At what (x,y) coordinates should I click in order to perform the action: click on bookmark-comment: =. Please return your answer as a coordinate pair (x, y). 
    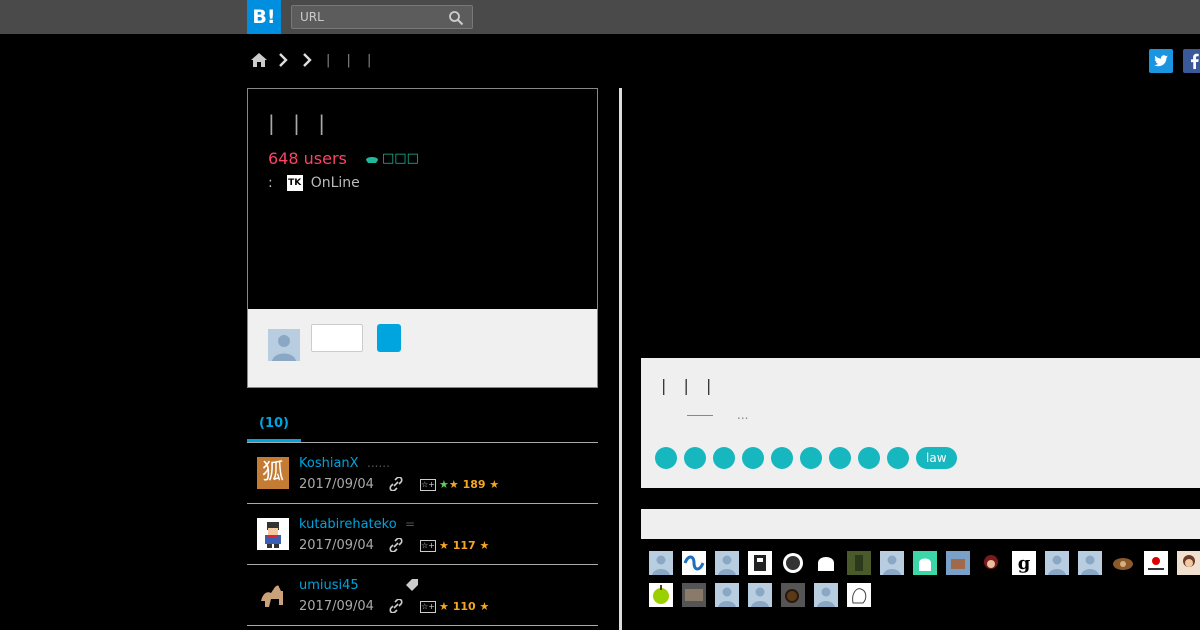
    Looking at the image, I should click on (410, 524).